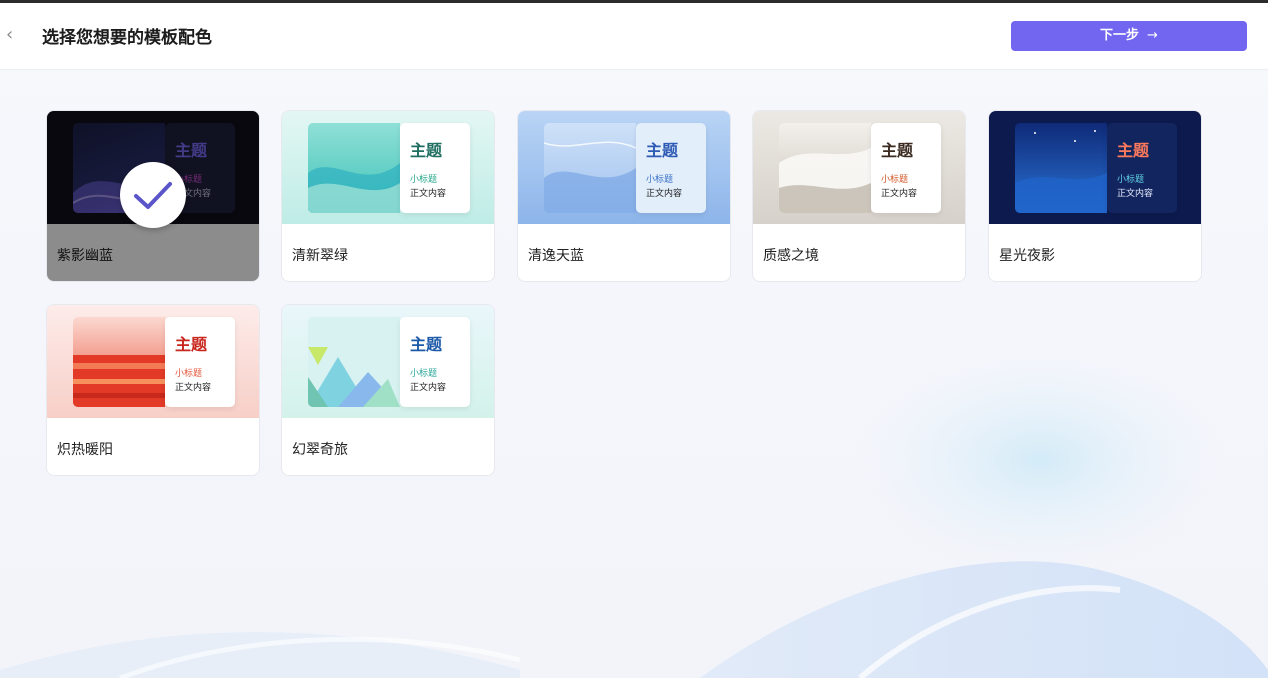  Describe the element at coordinates (556, 256) in the screenshot. I see `template-name: 清逸天蓝` at that location.